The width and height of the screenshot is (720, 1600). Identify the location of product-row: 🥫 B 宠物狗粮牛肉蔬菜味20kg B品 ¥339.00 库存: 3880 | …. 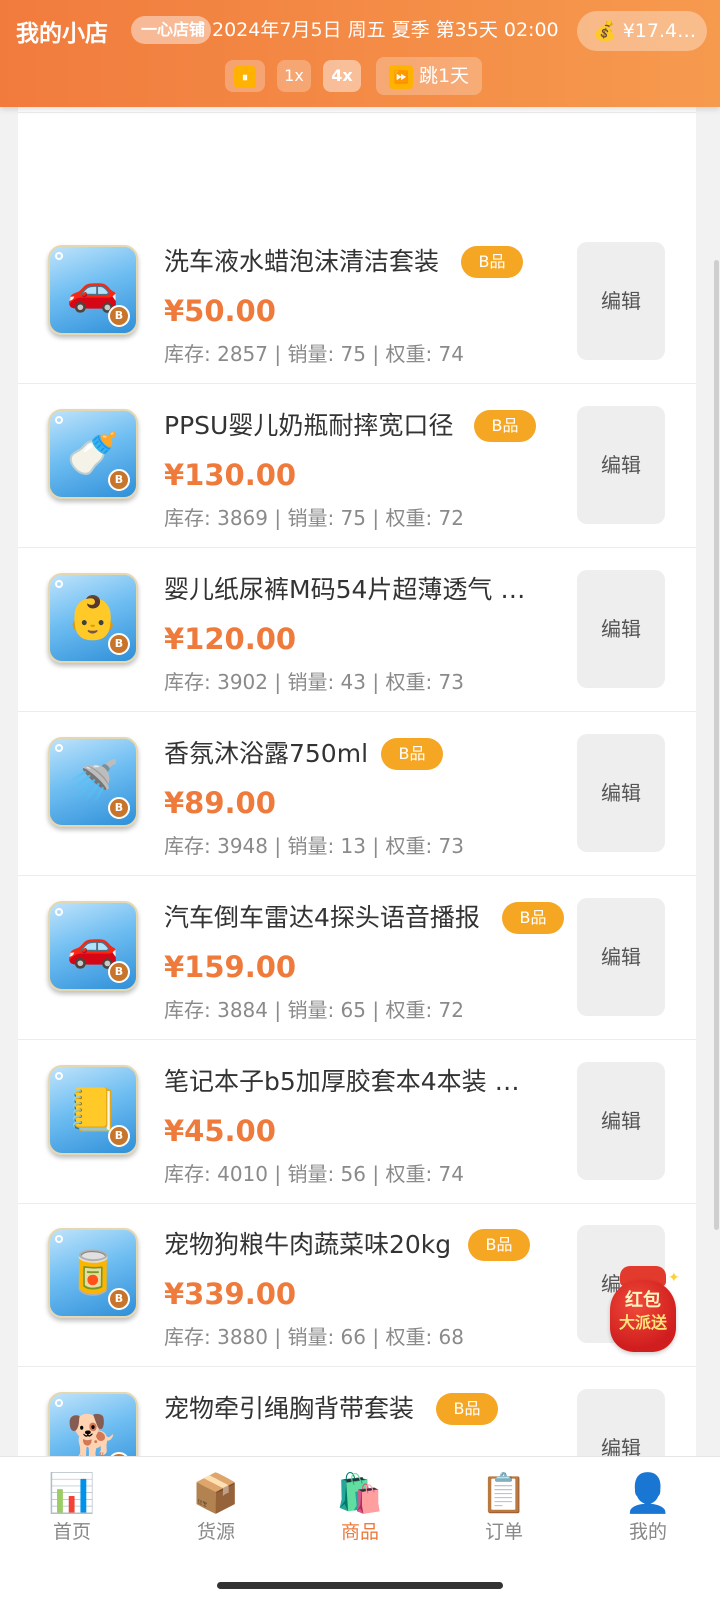
(357, 1283).